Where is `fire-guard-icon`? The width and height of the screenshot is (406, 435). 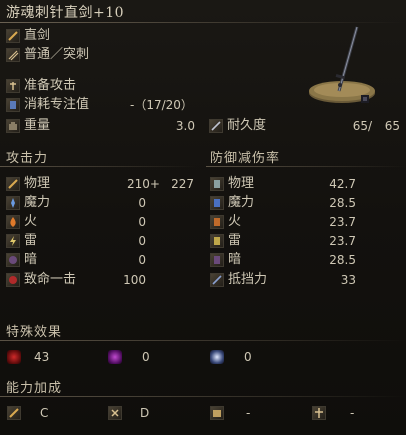 fire-guard-icon is located at coordinates (217, 222).